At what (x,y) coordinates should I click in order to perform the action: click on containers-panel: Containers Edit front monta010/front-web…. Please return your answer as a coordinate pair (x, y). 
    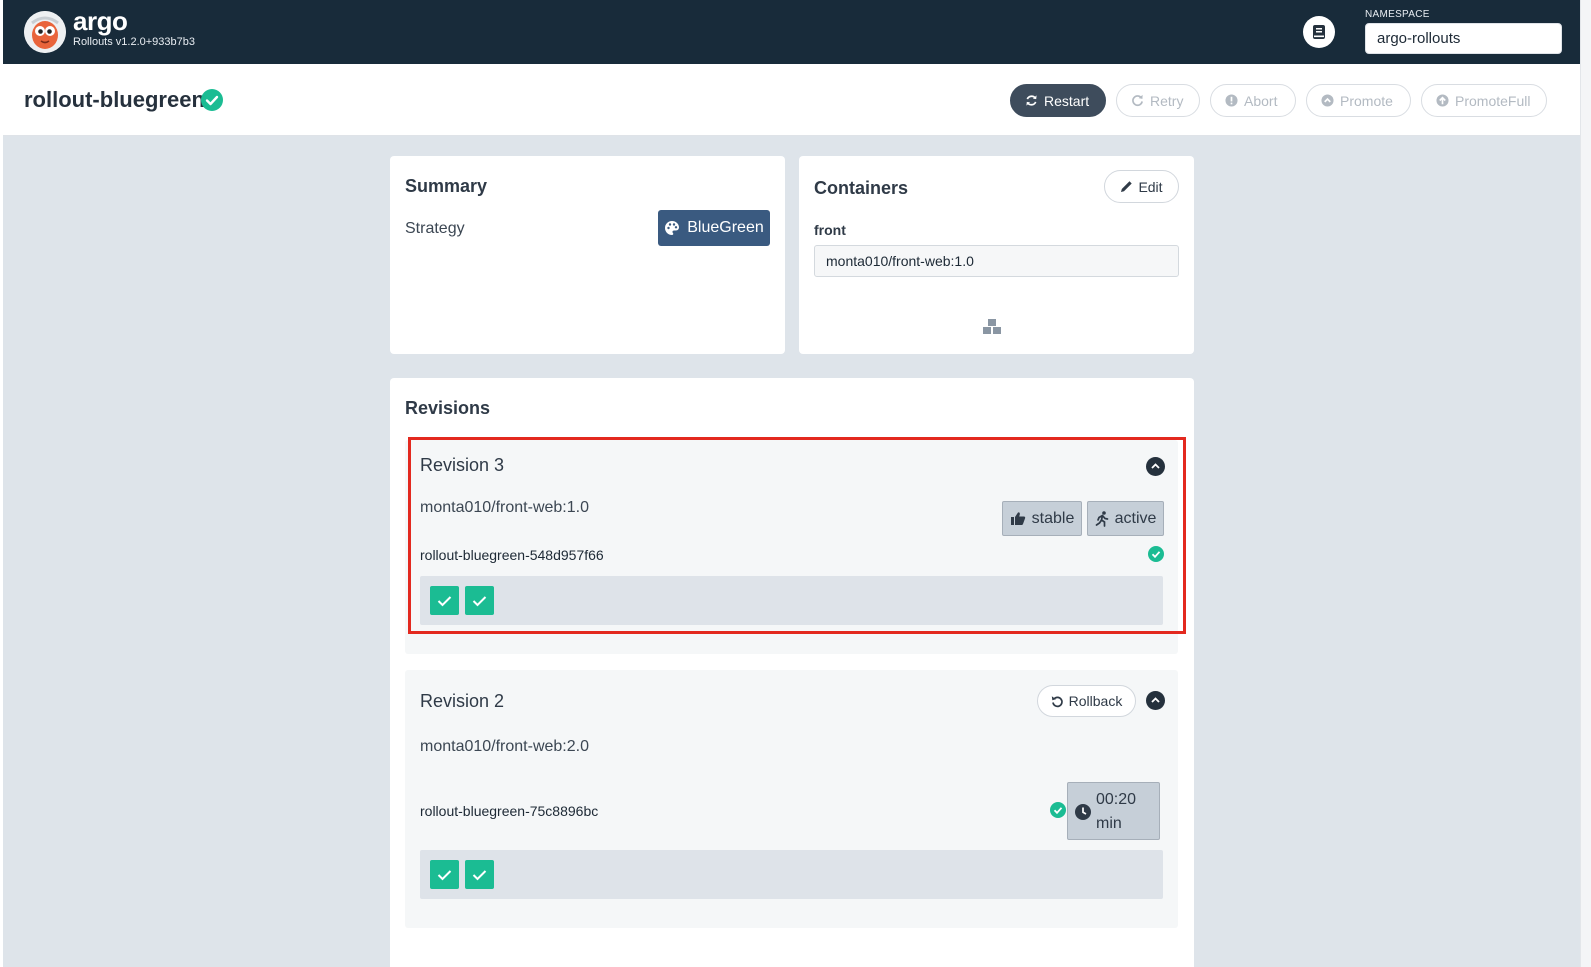
    Looking at the image, I should click on (996, 255).